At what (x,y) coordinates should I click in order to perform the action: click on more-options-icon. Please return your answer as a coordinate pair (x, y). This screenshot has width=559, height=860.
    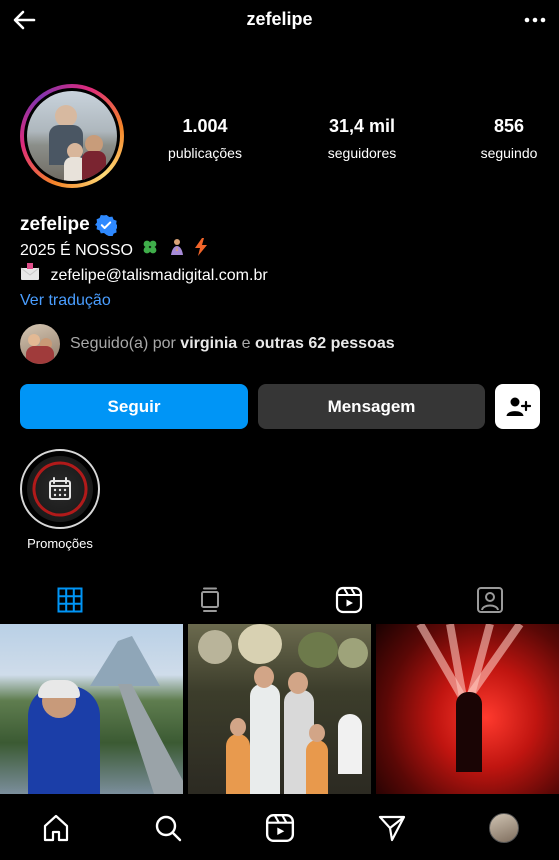
    Looking at the image, I should click on (535, 20).